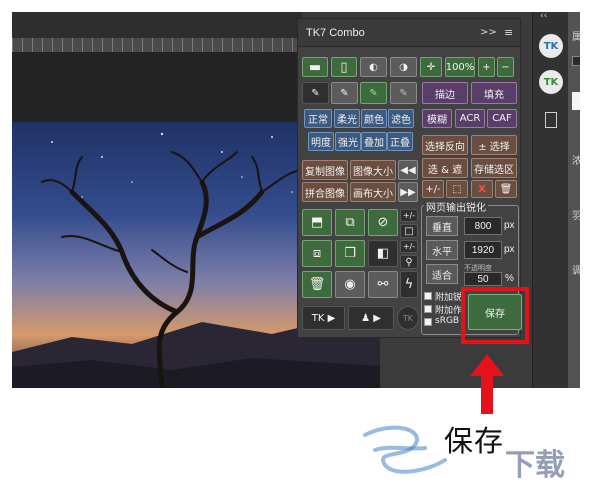 The height and width of the screenshot is (483, 600). Describe the element at coordinates (494, 168) in the screenshot. I see `save-selection-button: 存储选区` at that location.